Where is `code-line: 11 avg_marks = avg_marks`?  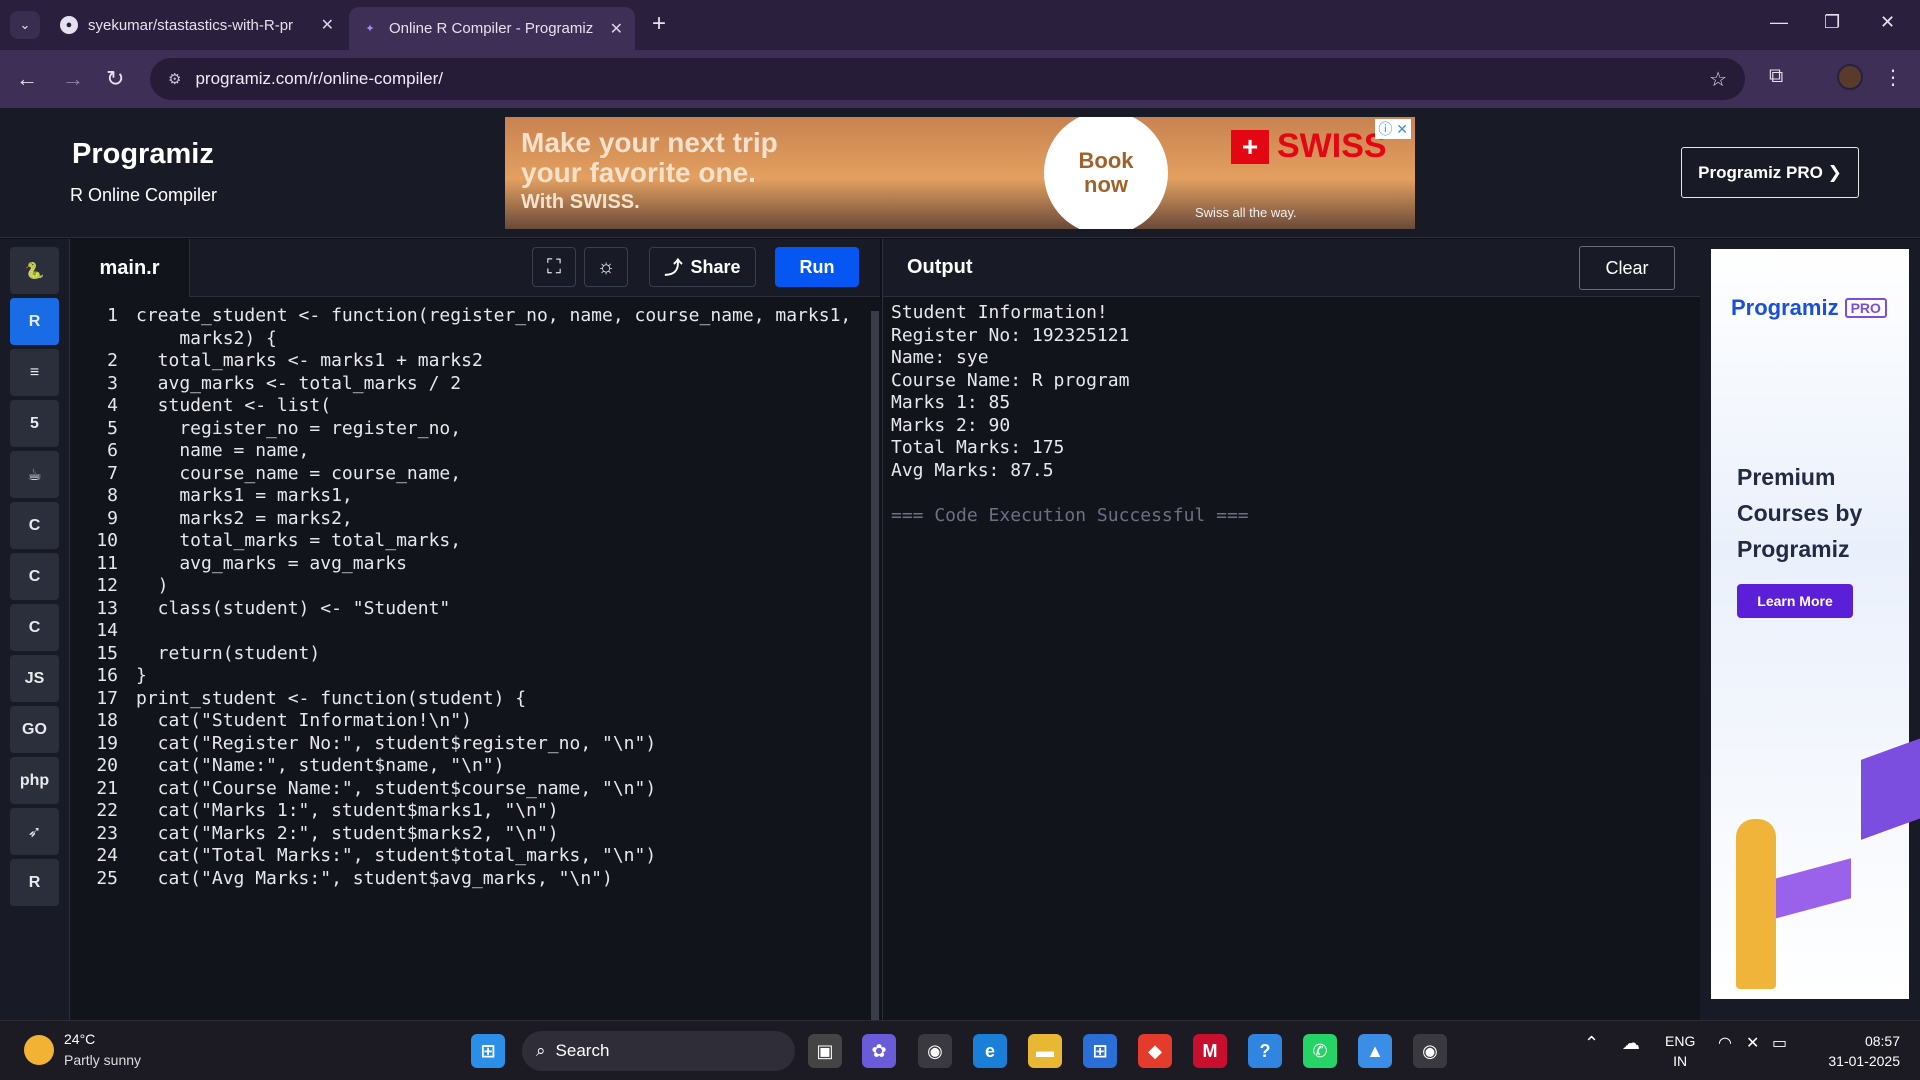 code-line: 11 avg_marks = avg_marks is located at coordinates (470, 563).